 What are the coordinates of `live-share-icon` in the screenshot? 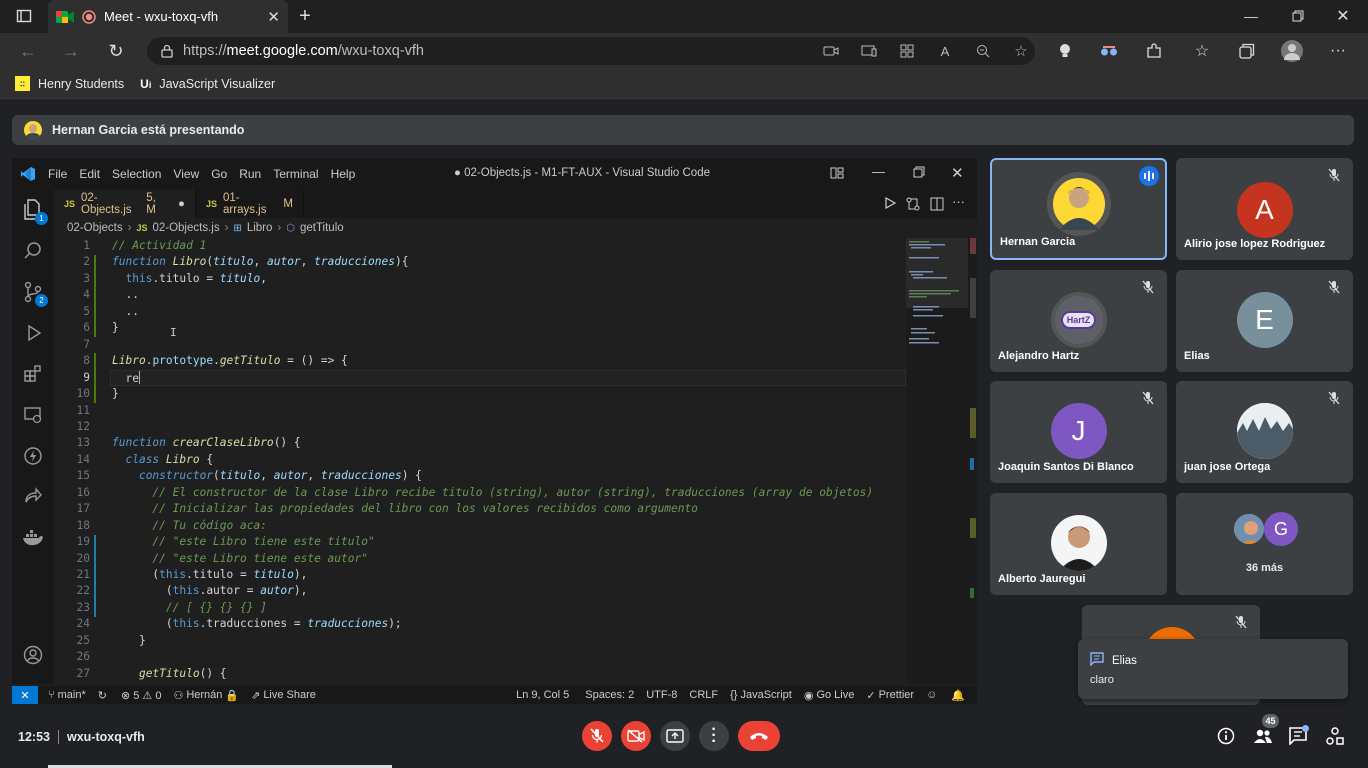 It's located at (33, 497).